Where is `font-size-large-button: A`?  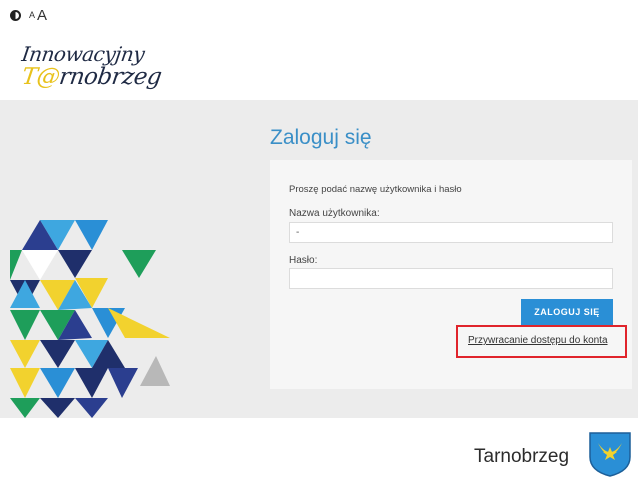
font-size-large-button: A is located at coordinates (42, 15).